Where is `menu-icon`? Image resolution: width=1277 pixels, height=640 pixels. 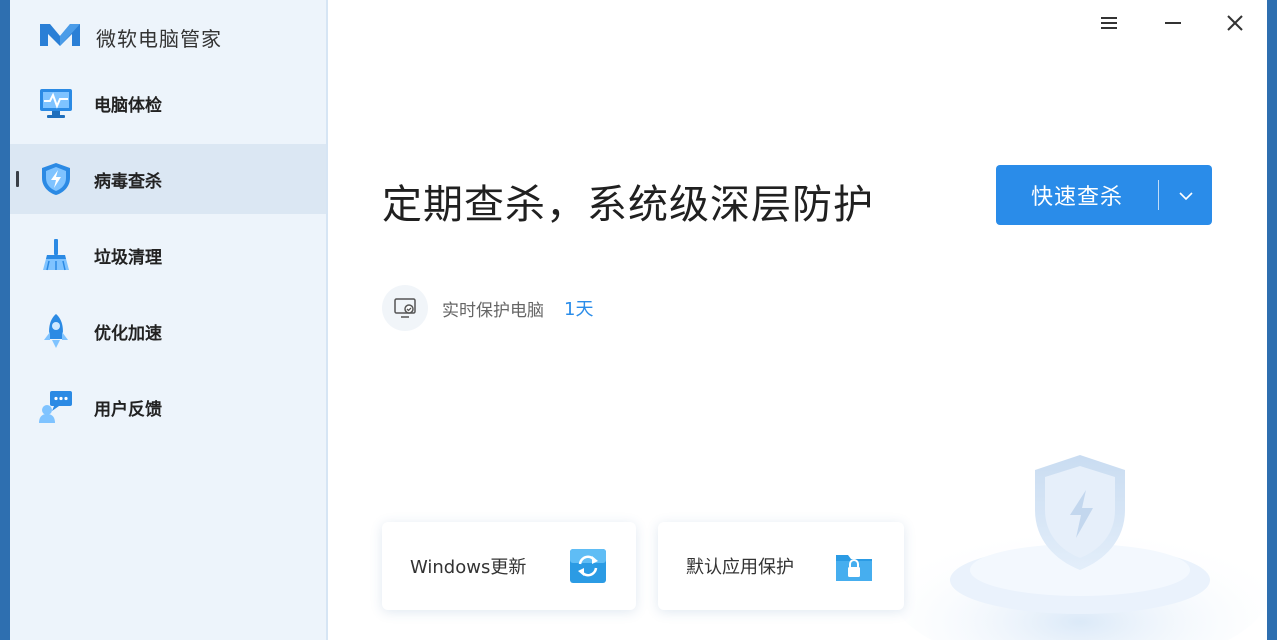 menu-icon is located at coordinates (1109, 25).